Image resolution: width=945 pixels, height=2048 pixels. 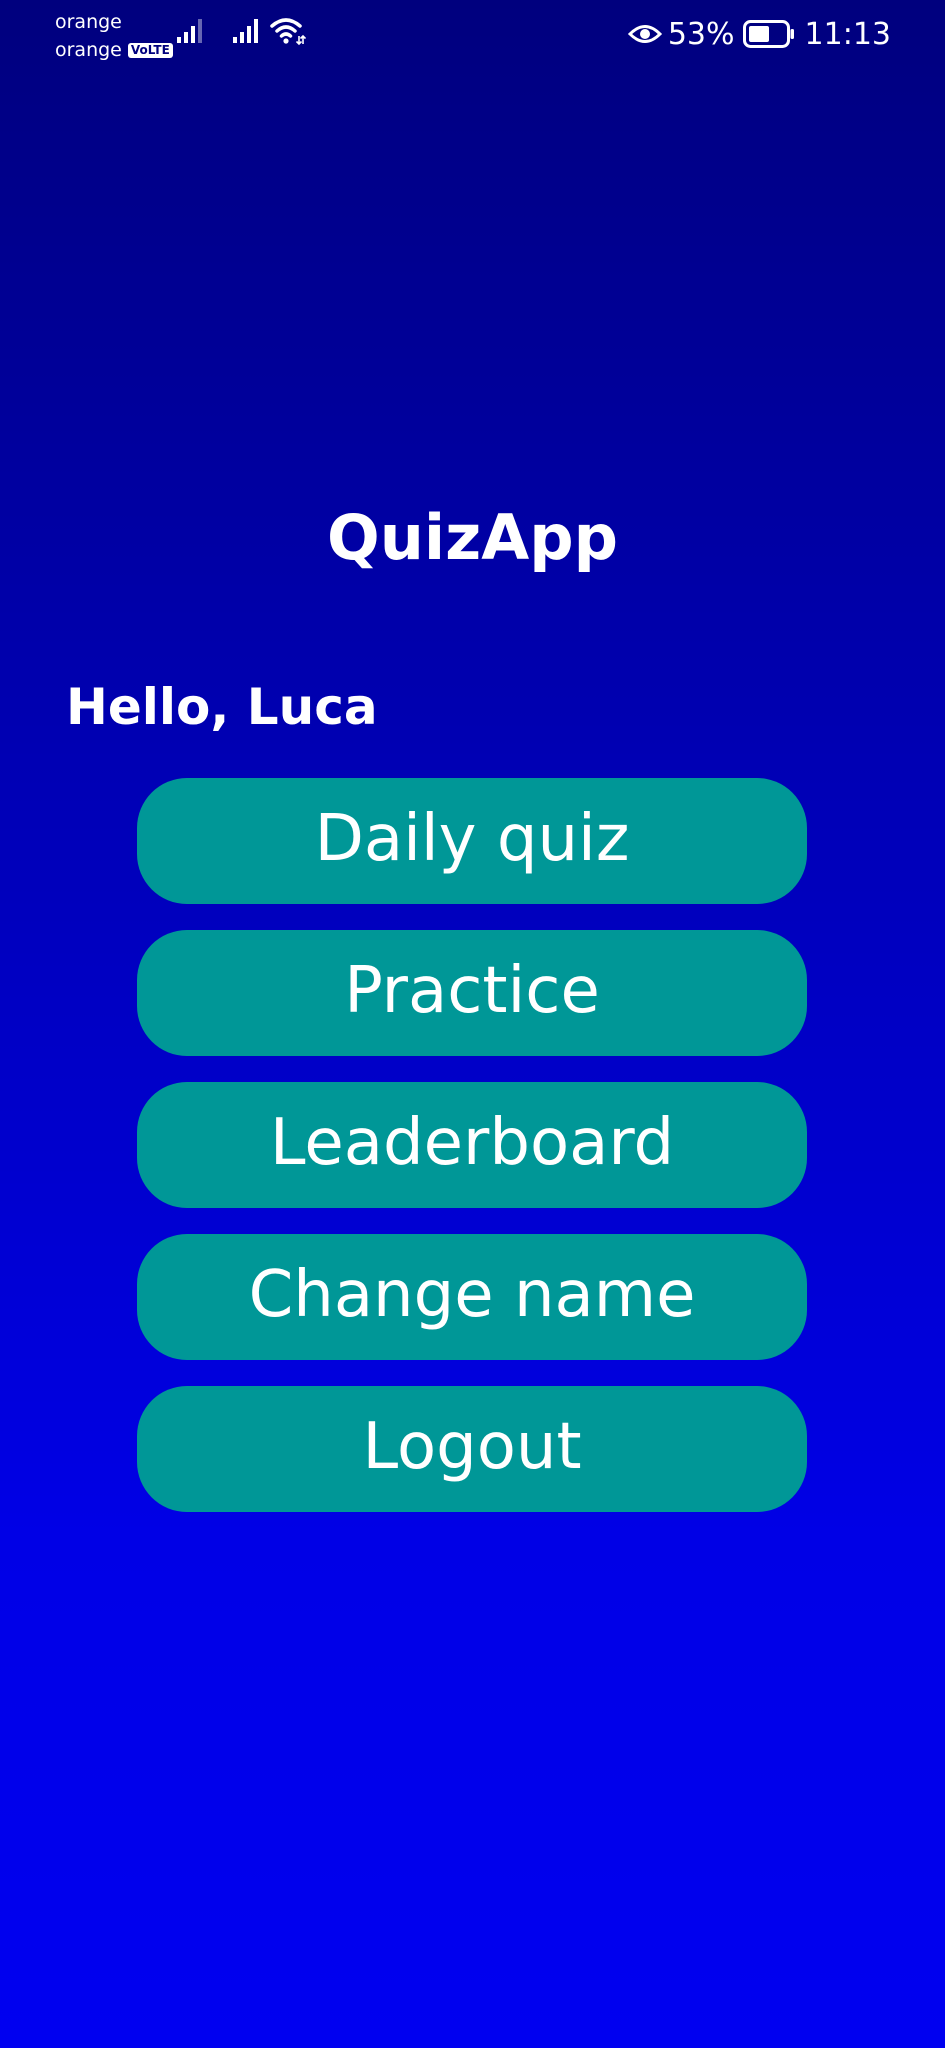 What do you see at coordinates (472, 841) in the screenshot?
I see `daily-quiz-button: Daily quiz` at bounding box center [472, 841].